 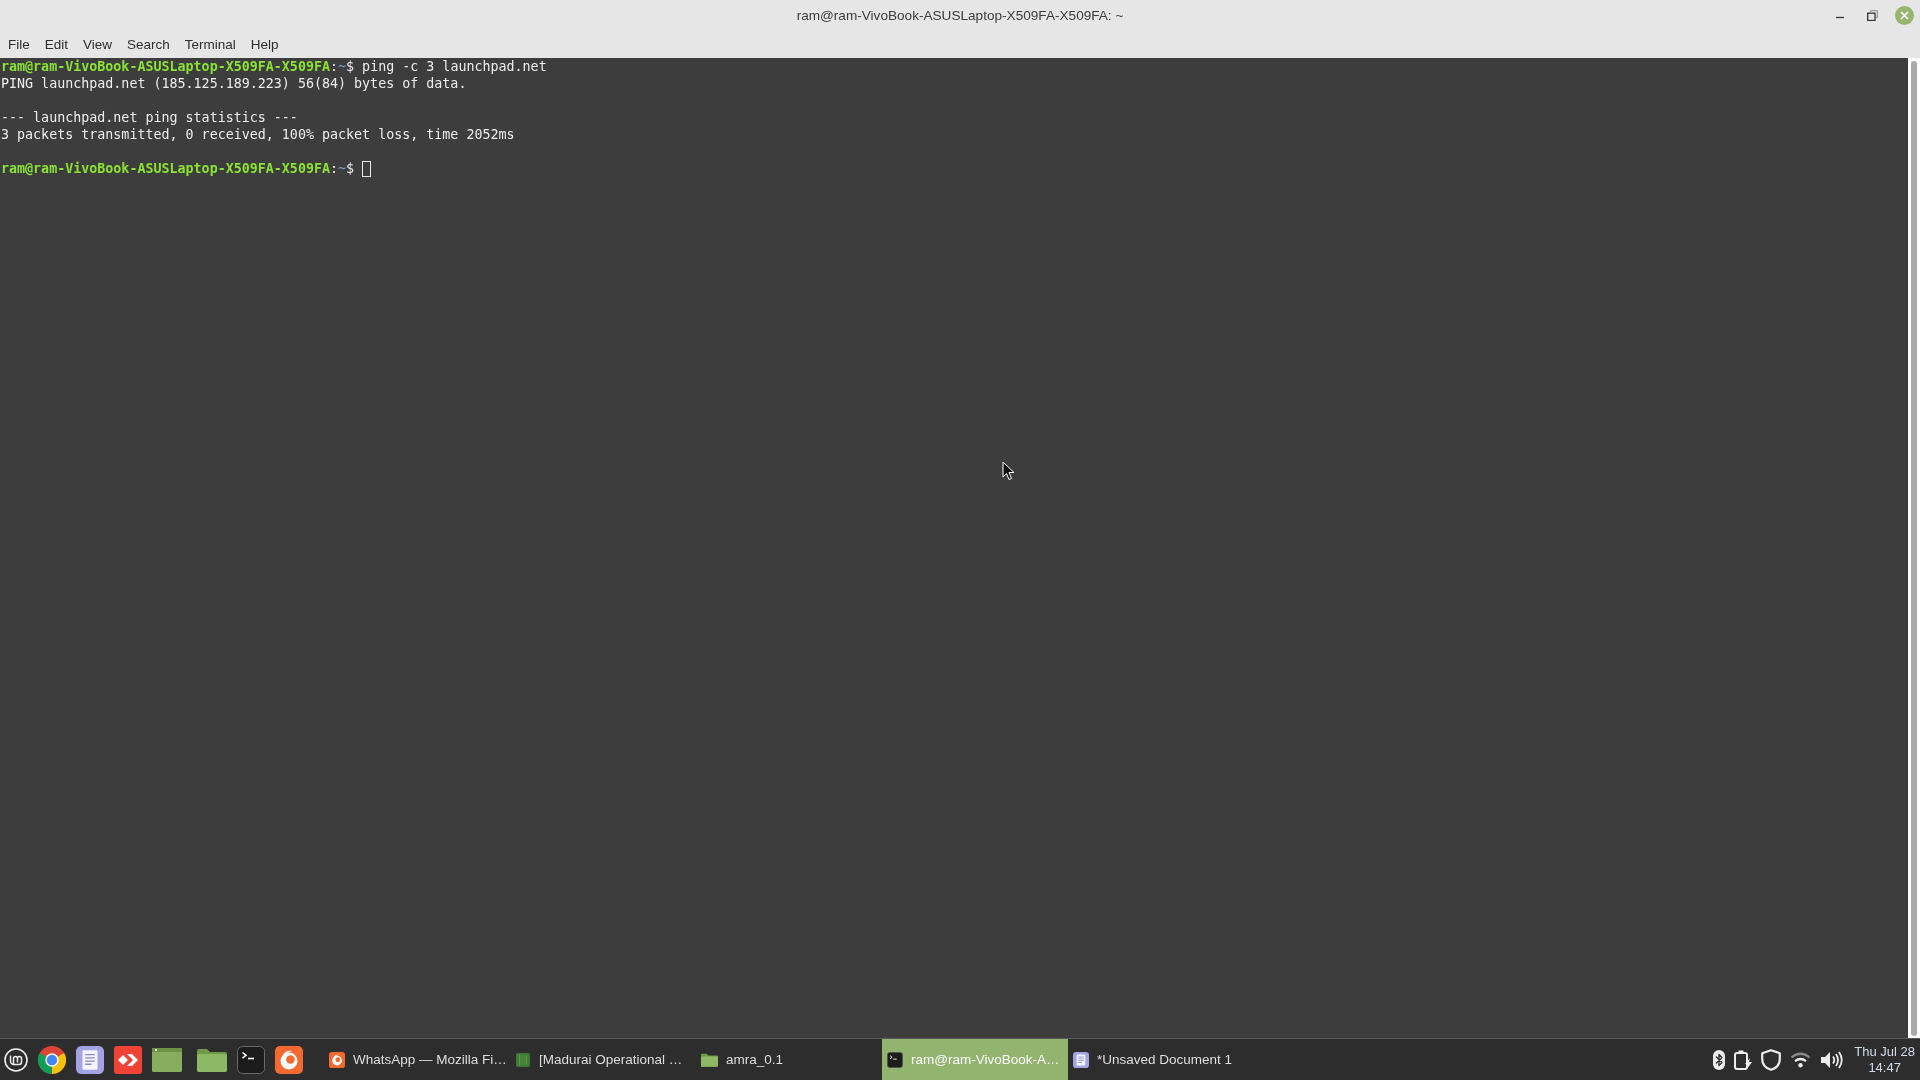 What do you see at coordinates (258, 134) in the screenshot?
I see `output-line: 3 packets transmitted, 0 received, 100% packet loss, time 2052ms` at bounding box center [258, 134].